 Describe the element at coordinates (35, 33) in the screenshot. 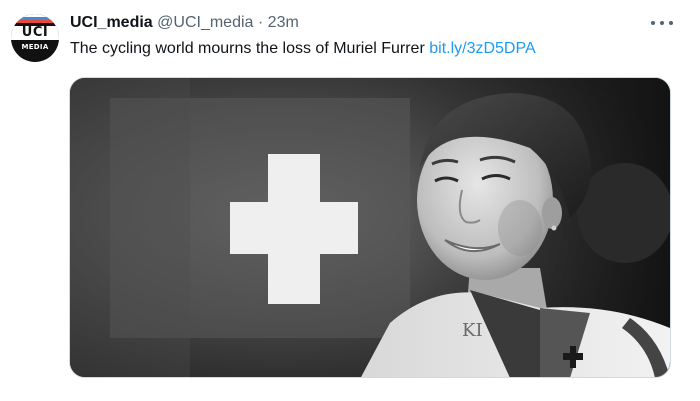

I see `avatar-logo-text: UCI` at that location.